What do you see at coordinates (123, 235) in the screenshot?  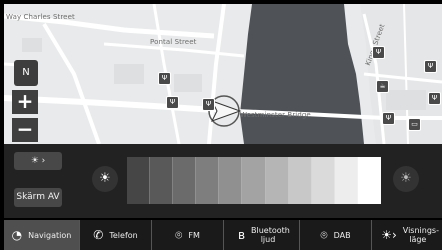 I see `nav-item-label: Telefon` at bounding box center [123, 235].